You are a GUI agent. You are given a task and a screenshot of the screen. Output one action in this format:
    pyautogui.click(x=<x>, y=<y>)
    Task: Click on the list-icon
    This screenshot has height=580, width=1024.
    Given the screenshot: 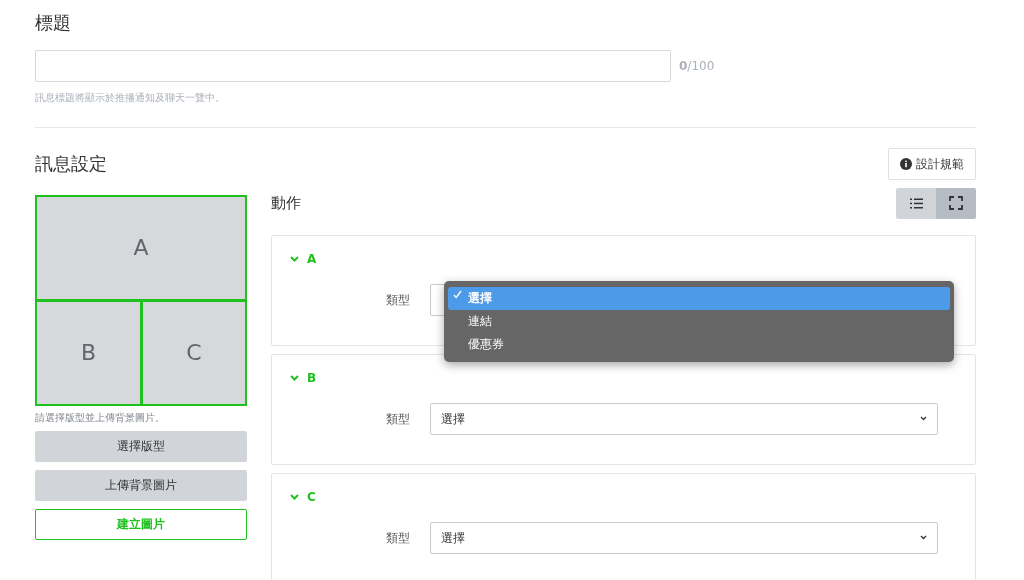 What is the action you would take?
    pyautogui.click(x=916, y=203)
    